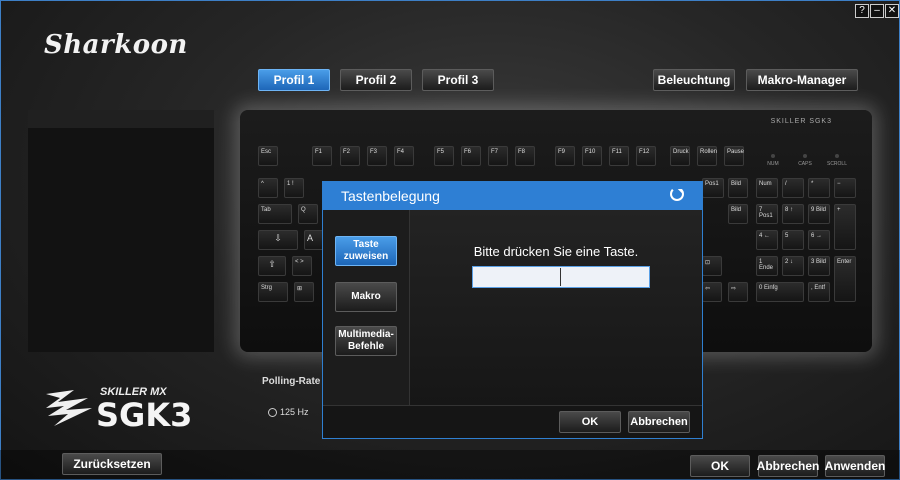 The width and height of the screenshot is (900, 480). What do you see at coordinates (404, 156) in the screenshot?
I see `key-f4: F4` at bounding box center [404, 156].